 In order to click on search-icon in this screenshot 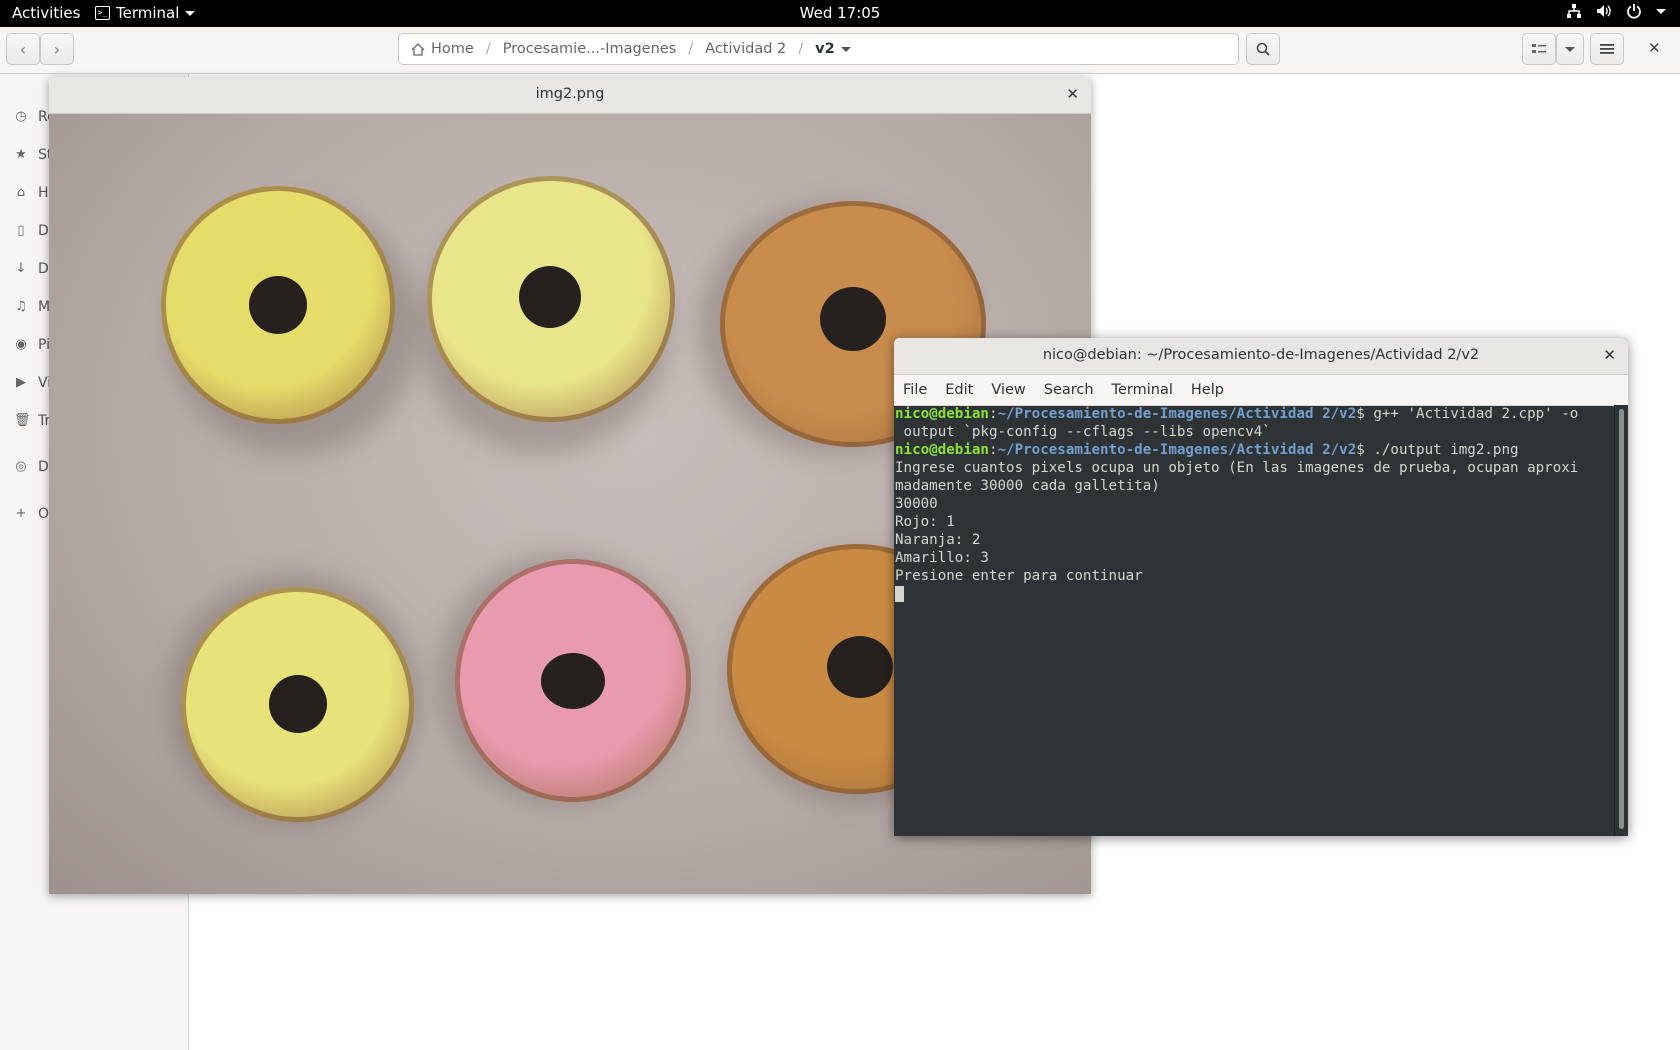, I will do `click(1263, 49)`.